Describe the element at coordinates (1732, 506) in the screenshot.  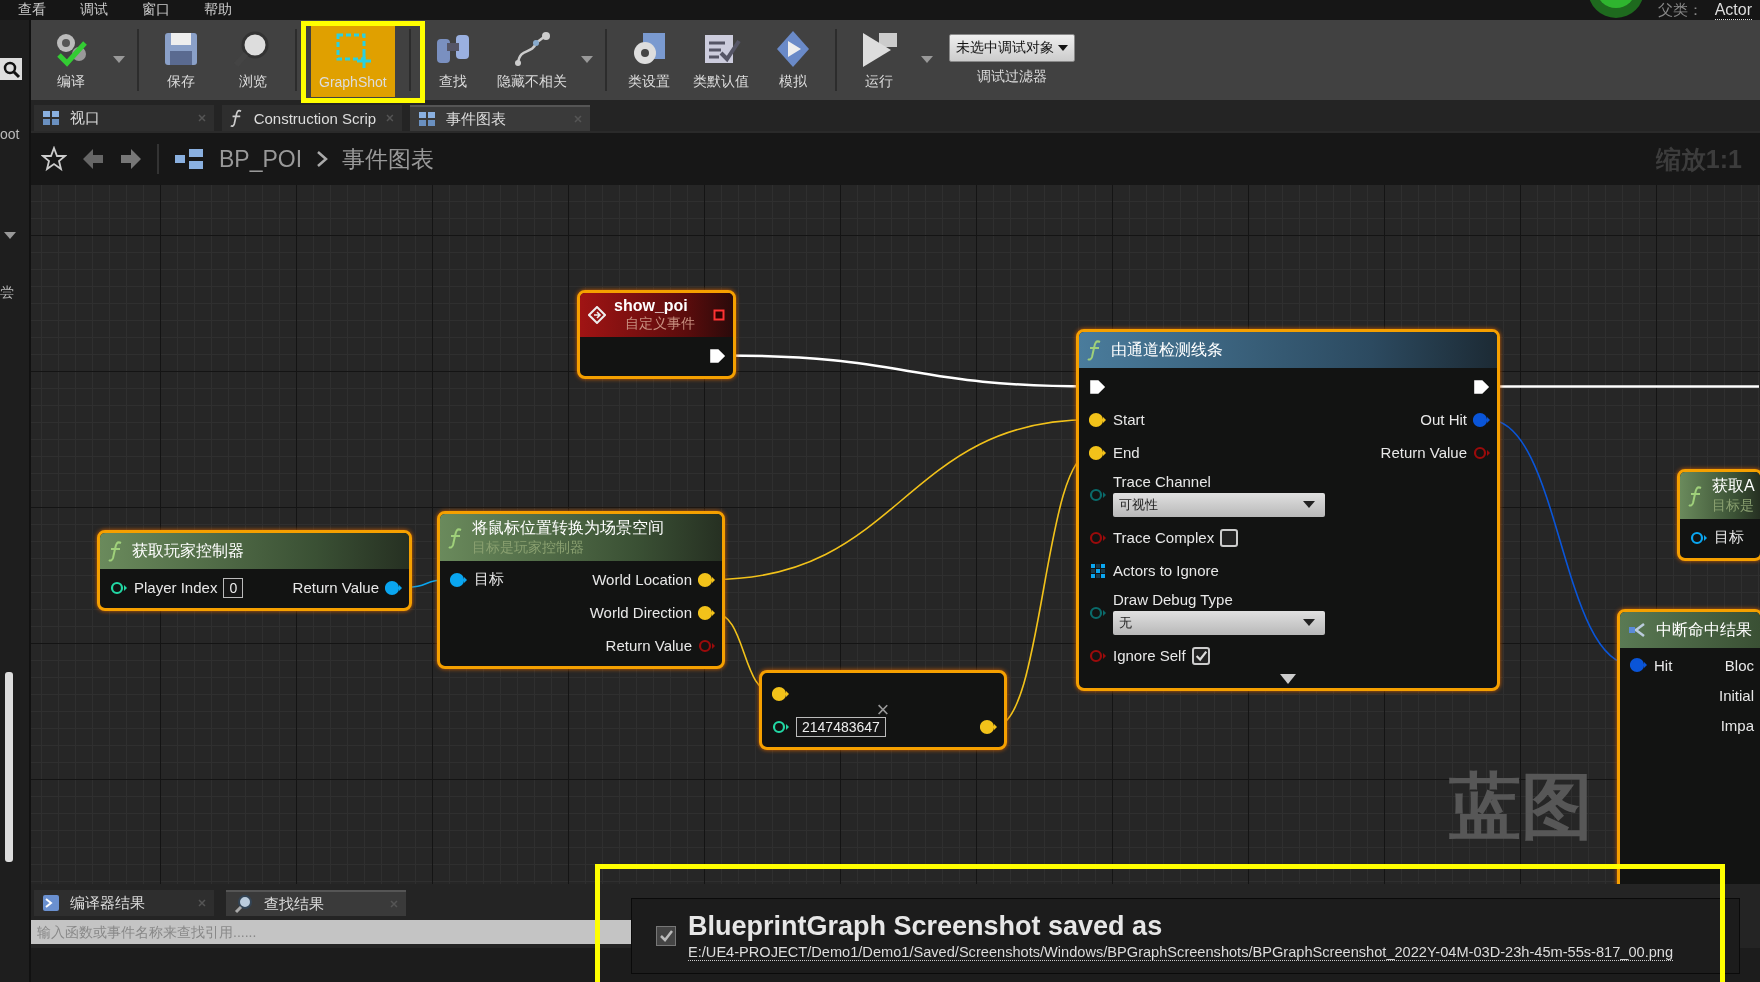
I see `node-subtitle: 目标是` at that location.